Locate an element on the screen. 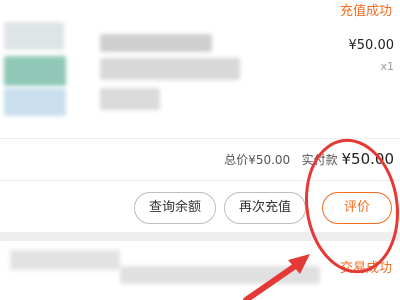 This screenshot has height=300, width=400. paid-label: 实付款 is located at coordinates (319, 160).